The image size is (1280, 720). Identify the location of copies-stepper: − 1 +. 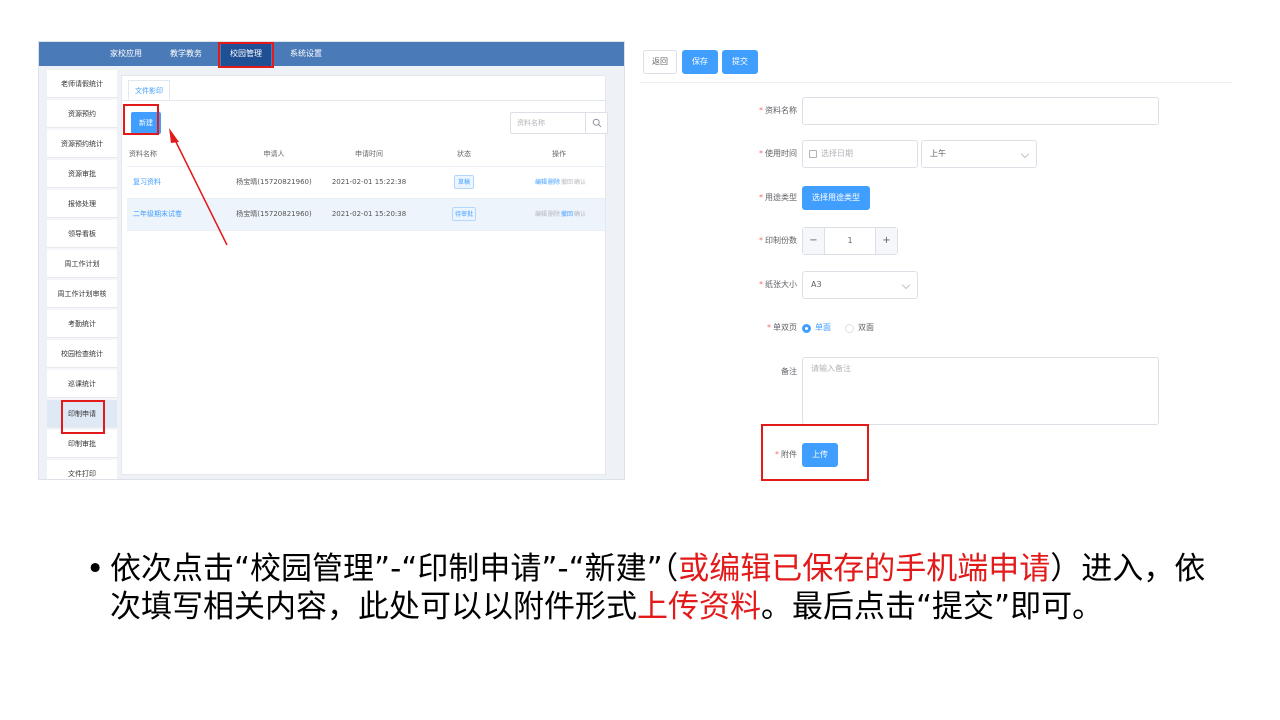
(850, 241).